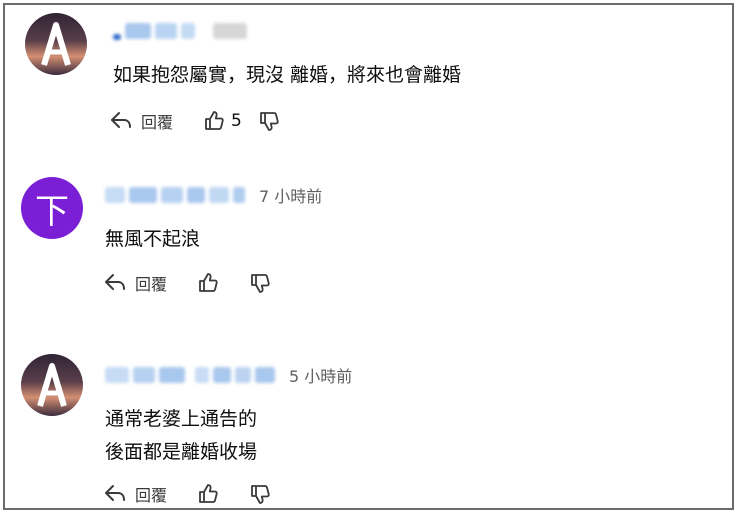  I want to click on comment-header: 7 小時前, so click(213, 195).